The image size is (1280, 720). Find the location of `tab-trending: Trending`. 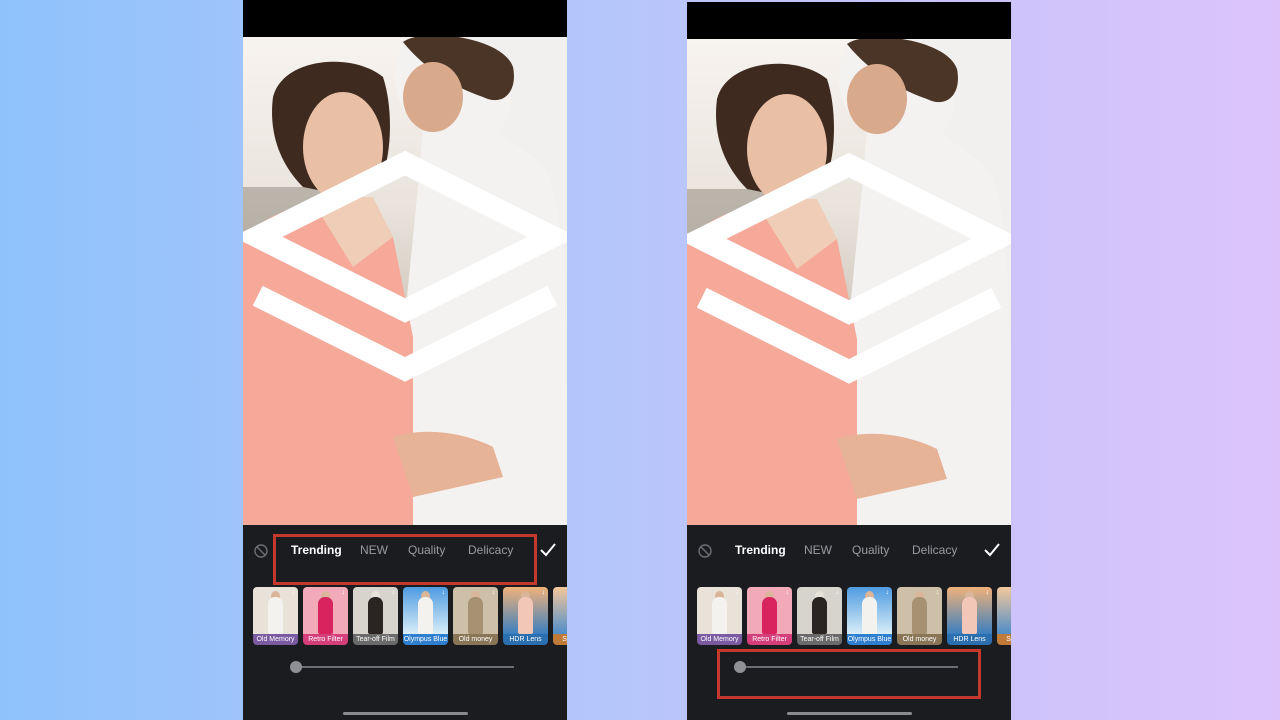

tab-trending: Trending is located at coordinates (760, 550).